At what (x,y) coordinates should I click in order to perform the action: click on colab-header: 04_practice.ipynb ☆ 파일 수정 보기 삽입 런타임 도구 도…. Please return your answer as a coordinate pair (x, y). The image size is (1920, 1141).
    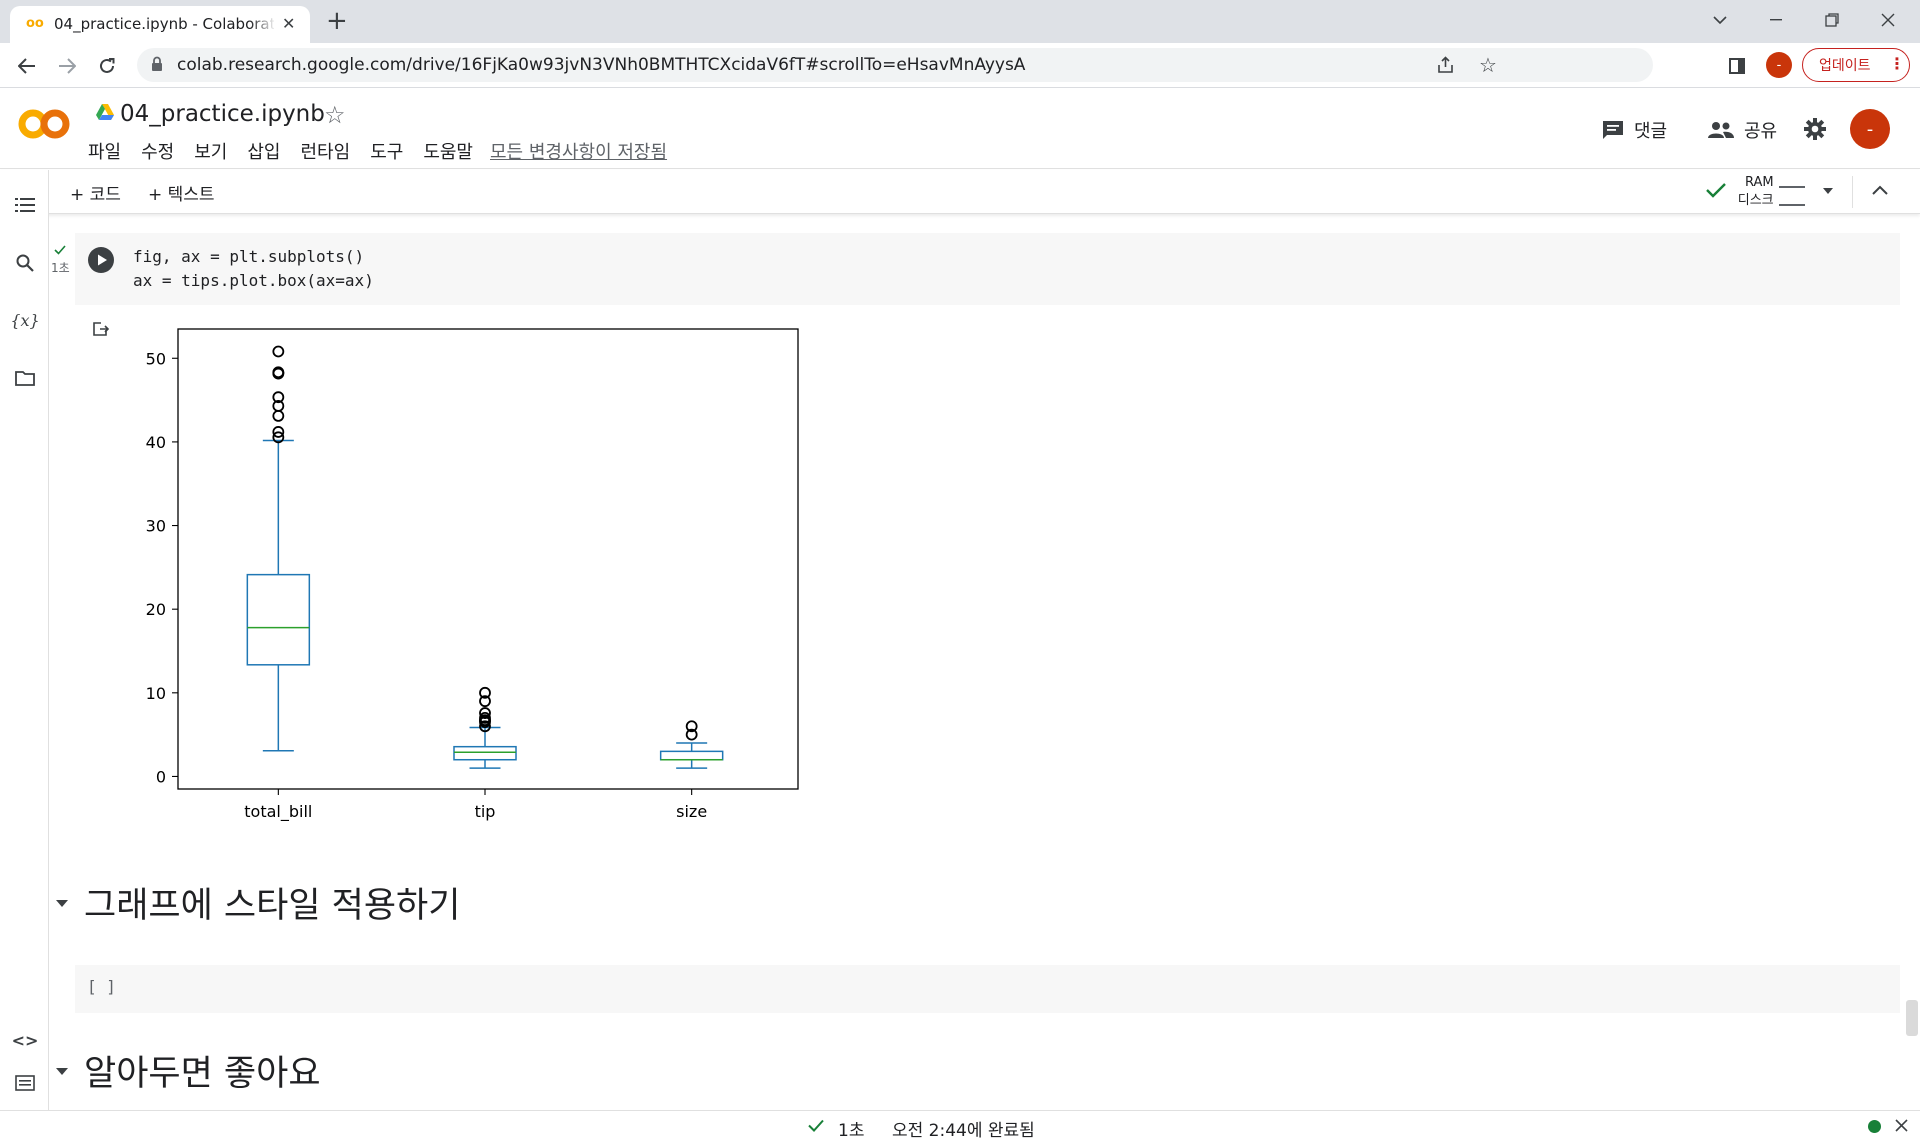
    Looking at the image, I should click on (960, 129).